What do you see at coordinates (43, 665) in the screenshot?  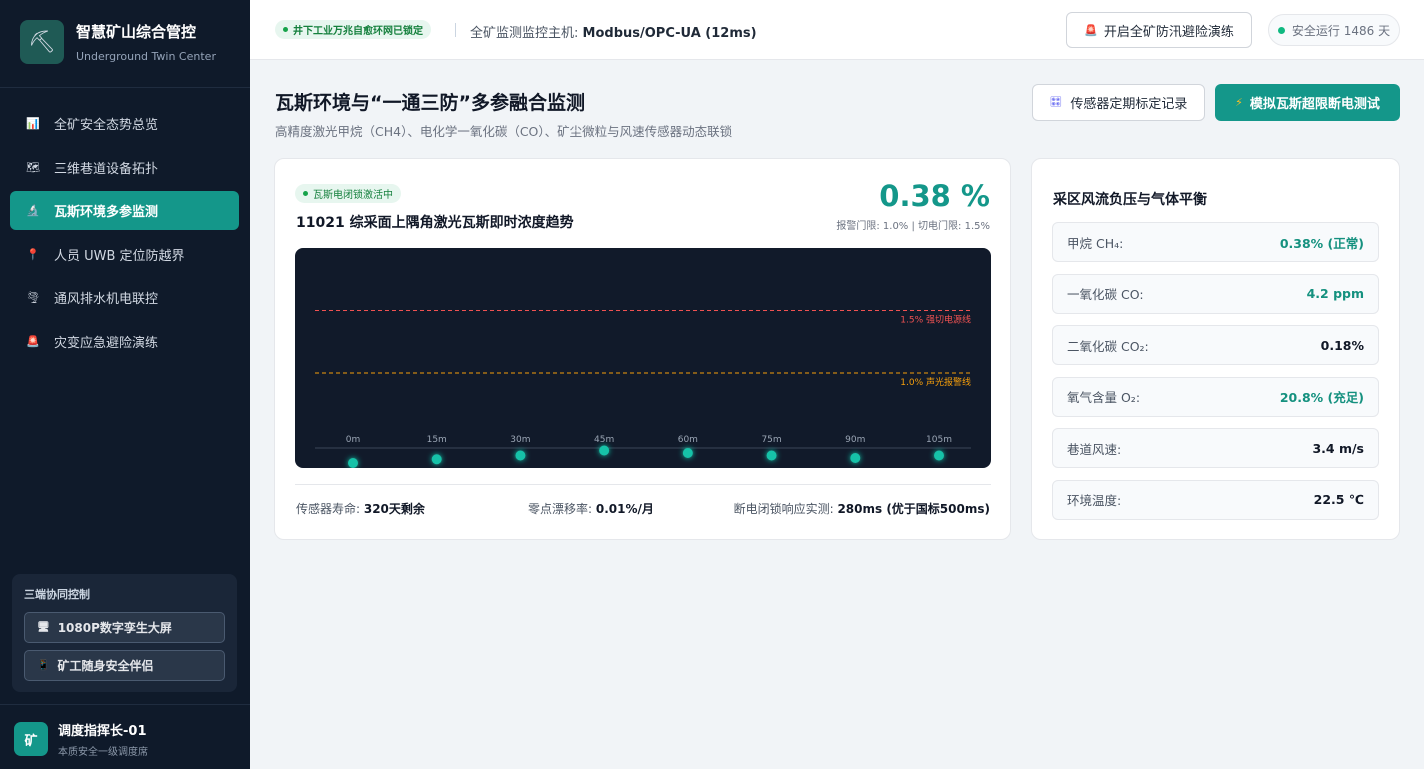 I see `phone-icon: 📱` at bounding box center [43, 665].